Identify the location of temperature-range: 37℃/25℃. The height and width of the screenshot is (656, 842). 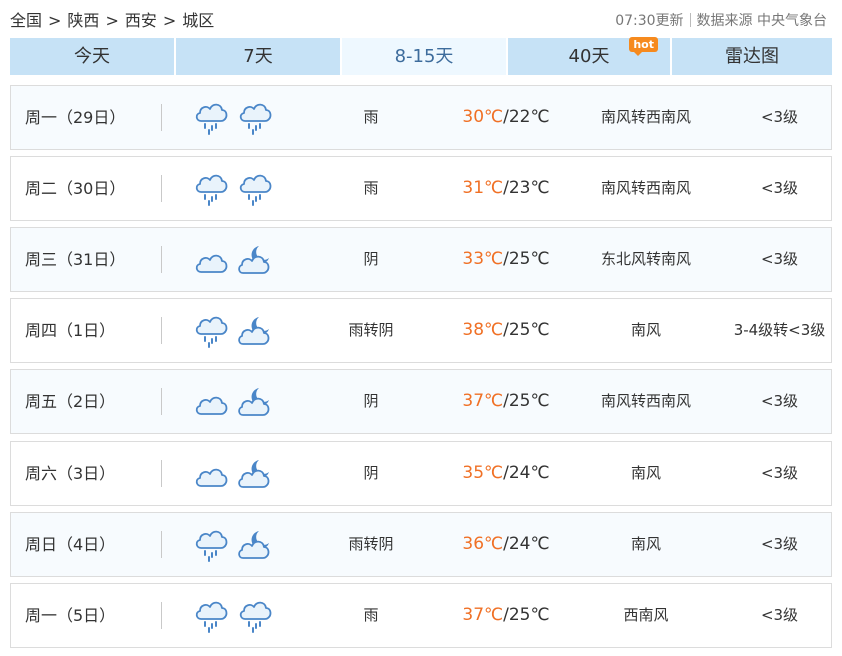
(506, 615).